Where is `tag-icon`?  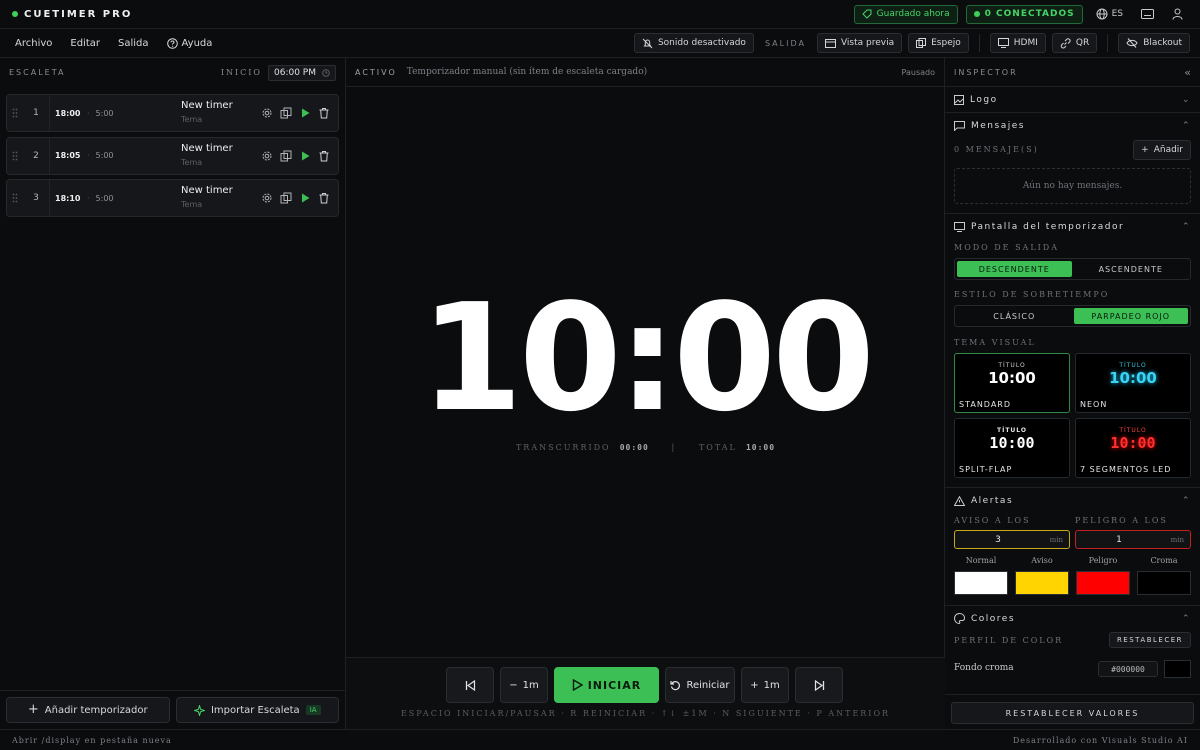
tag-icon is located at coordinates (866, 14).